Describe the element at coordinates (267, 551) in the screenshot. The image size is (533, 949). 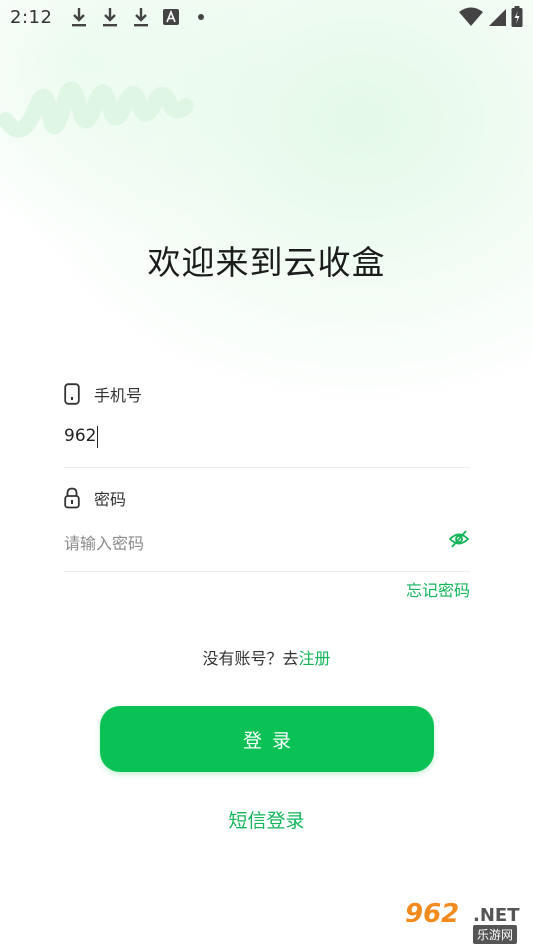
I see `password-input: 请输入密码` at that location.